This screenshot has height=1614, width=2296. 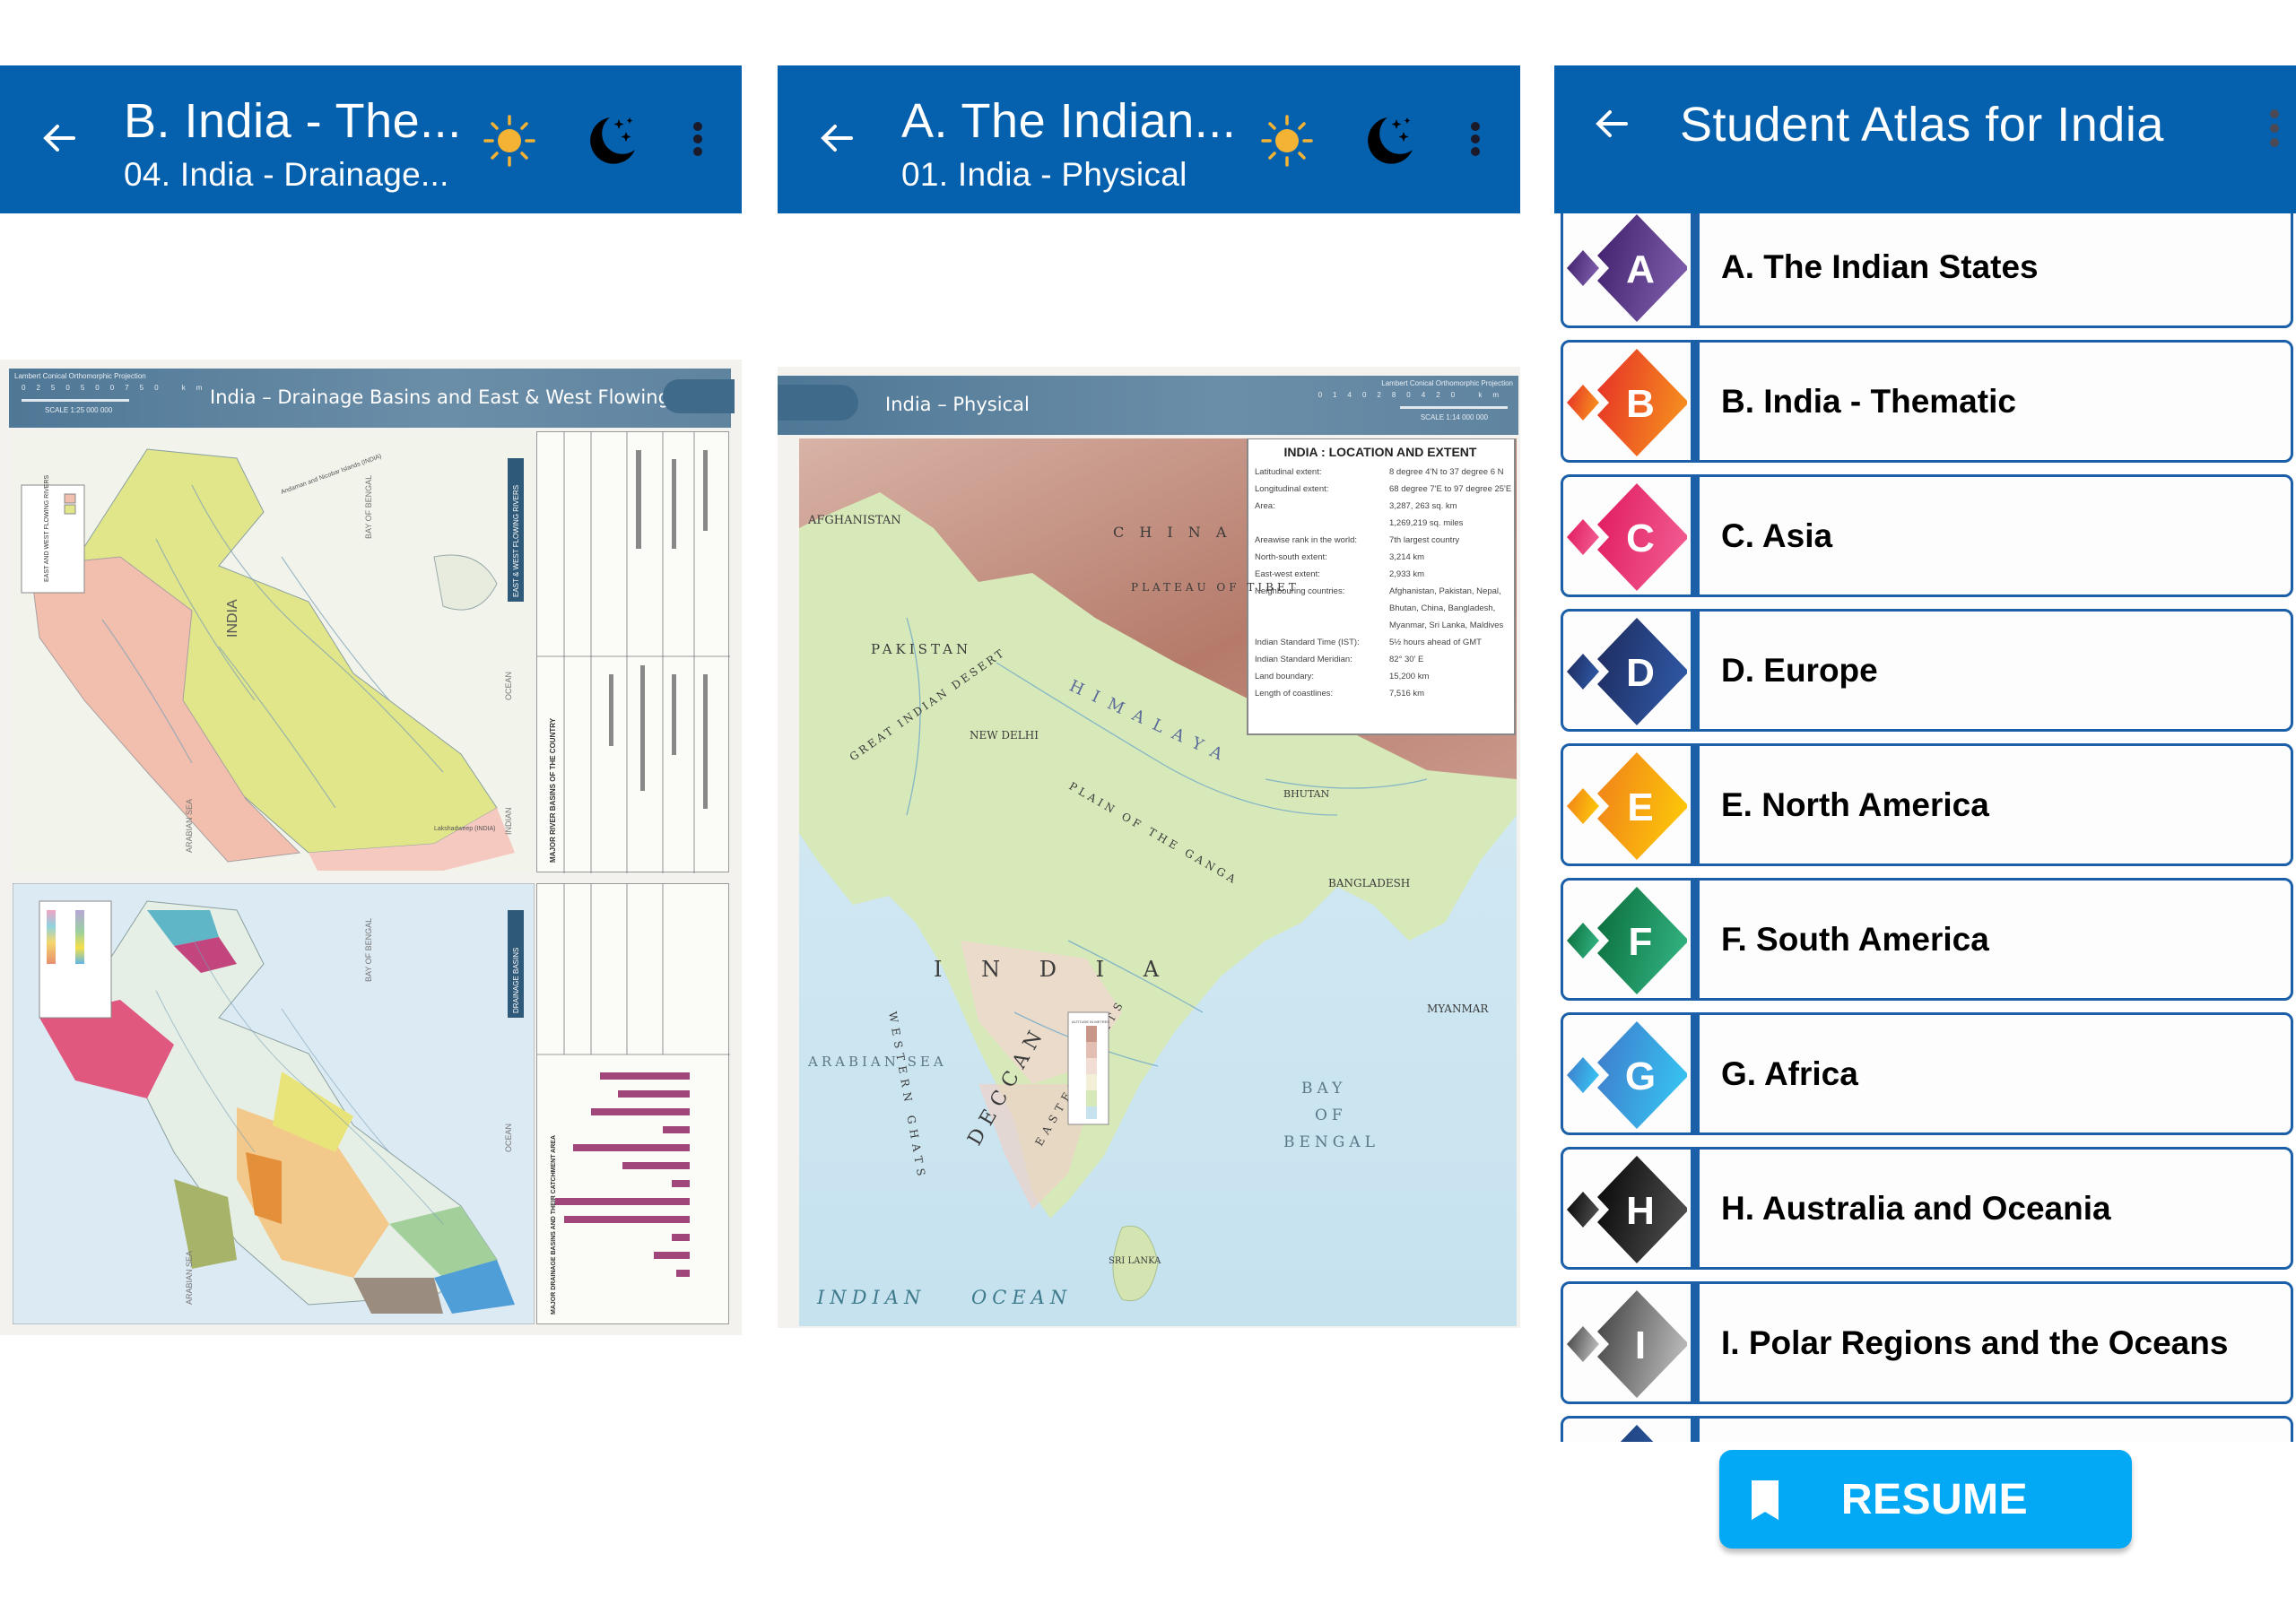 I want to click on svg-text:MAJOR RIVER BASINS OF THE COUN: MAJOR RIVER BASINS OF THE COUNTRY, so click(x=553, y=790).